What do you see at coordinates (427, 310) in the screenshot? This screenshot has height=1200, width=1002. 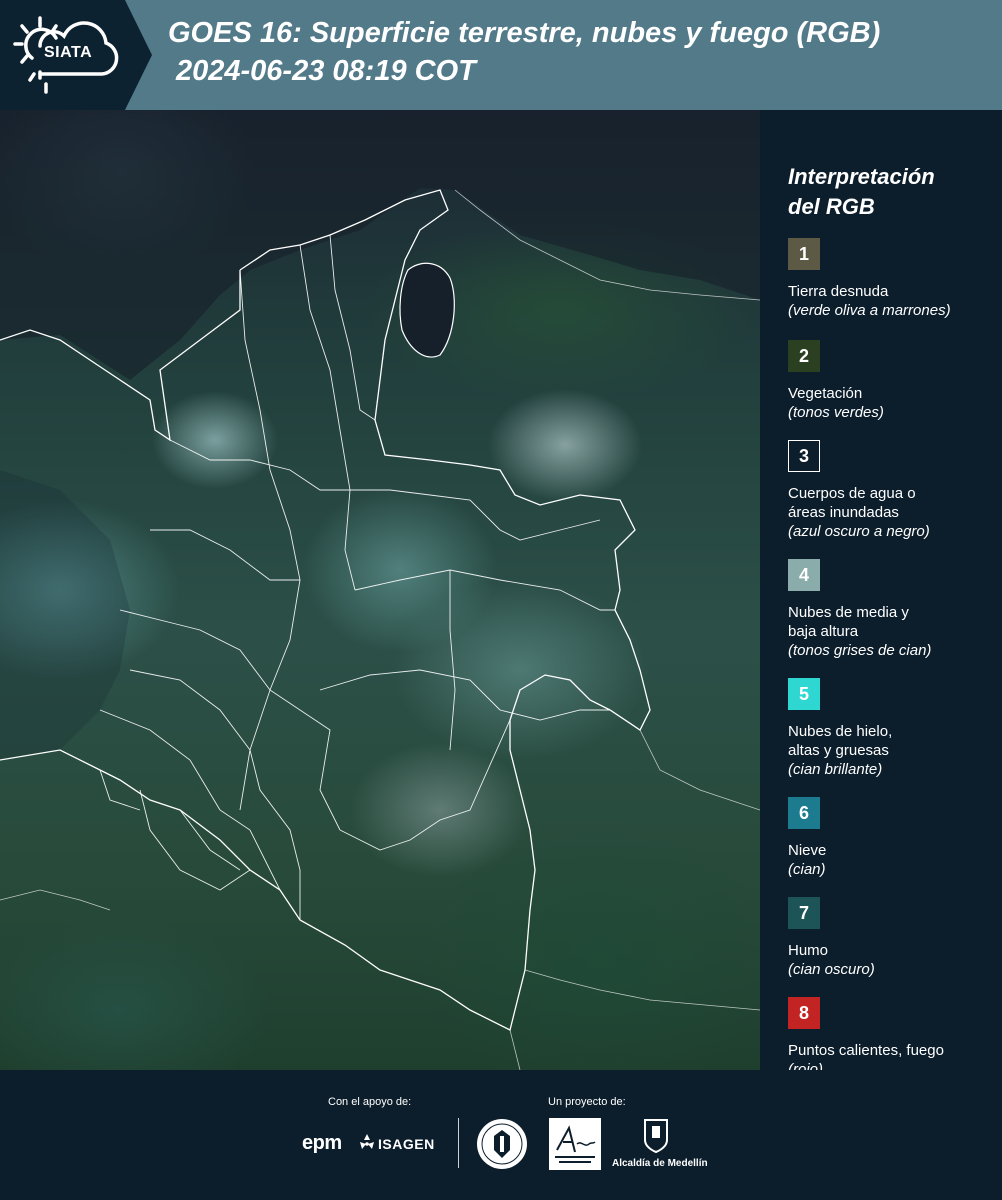 I see `lake-maracaibo` at bounding box center [427, 310].